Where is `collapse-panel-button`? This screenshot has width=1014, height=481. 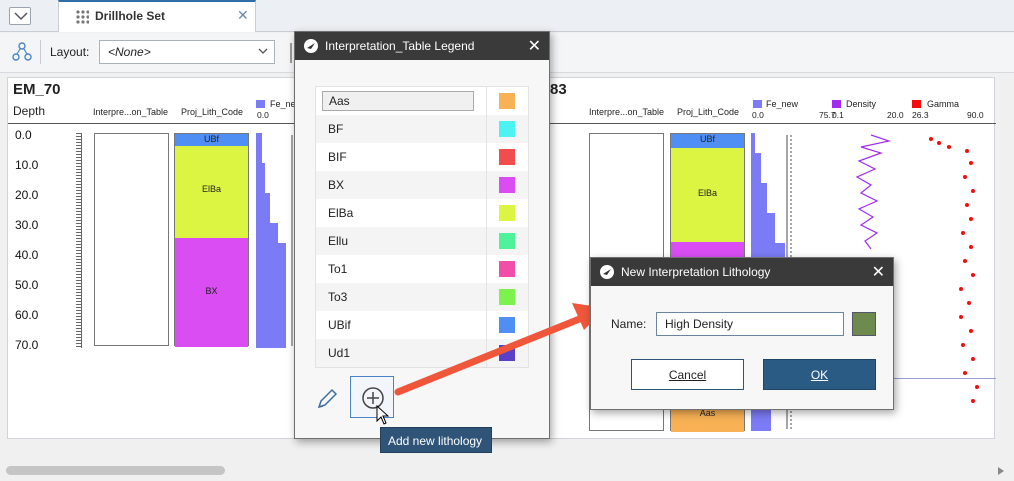
collapse-panel-button is located at coordinates (20, 16).